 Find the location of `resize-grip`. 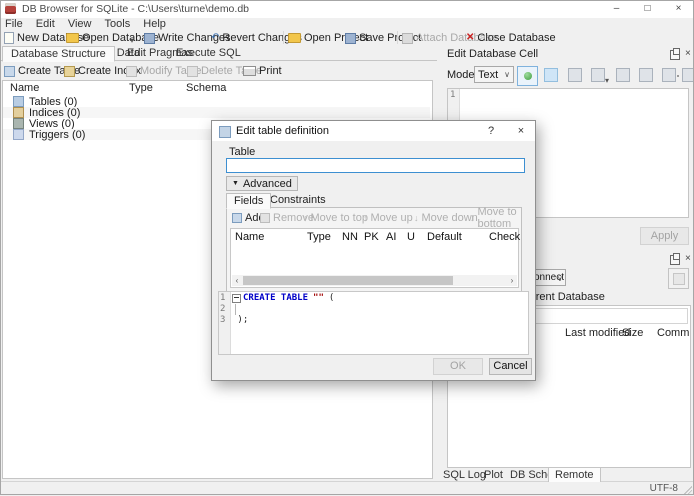

resize-grip is located at coordinates (688, 490).